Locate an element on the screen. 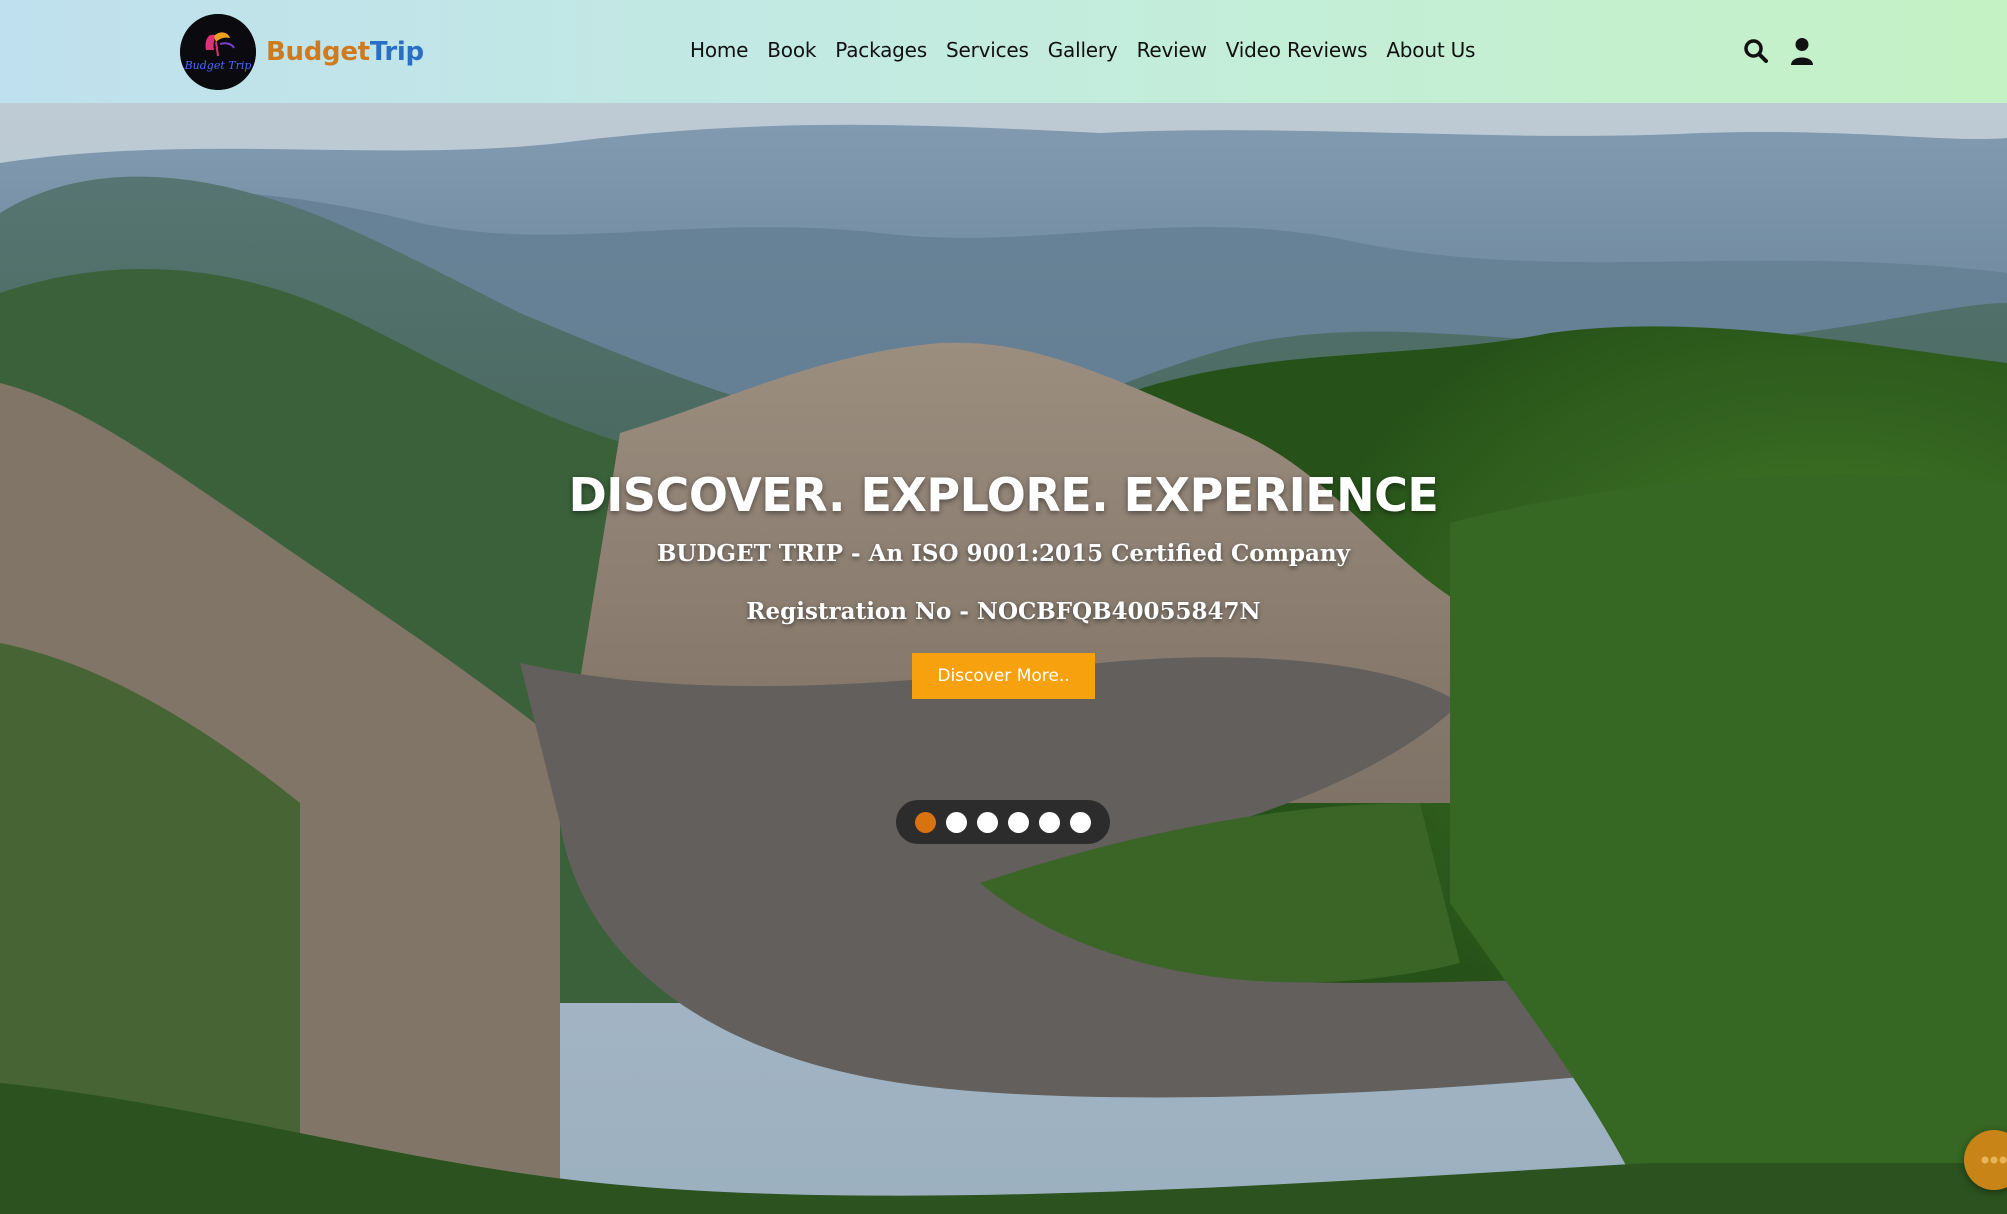 The width and height of the screenshot is (2007, 1214). discover-more-button: Discover More.. is located at coordinates (1003, 676).